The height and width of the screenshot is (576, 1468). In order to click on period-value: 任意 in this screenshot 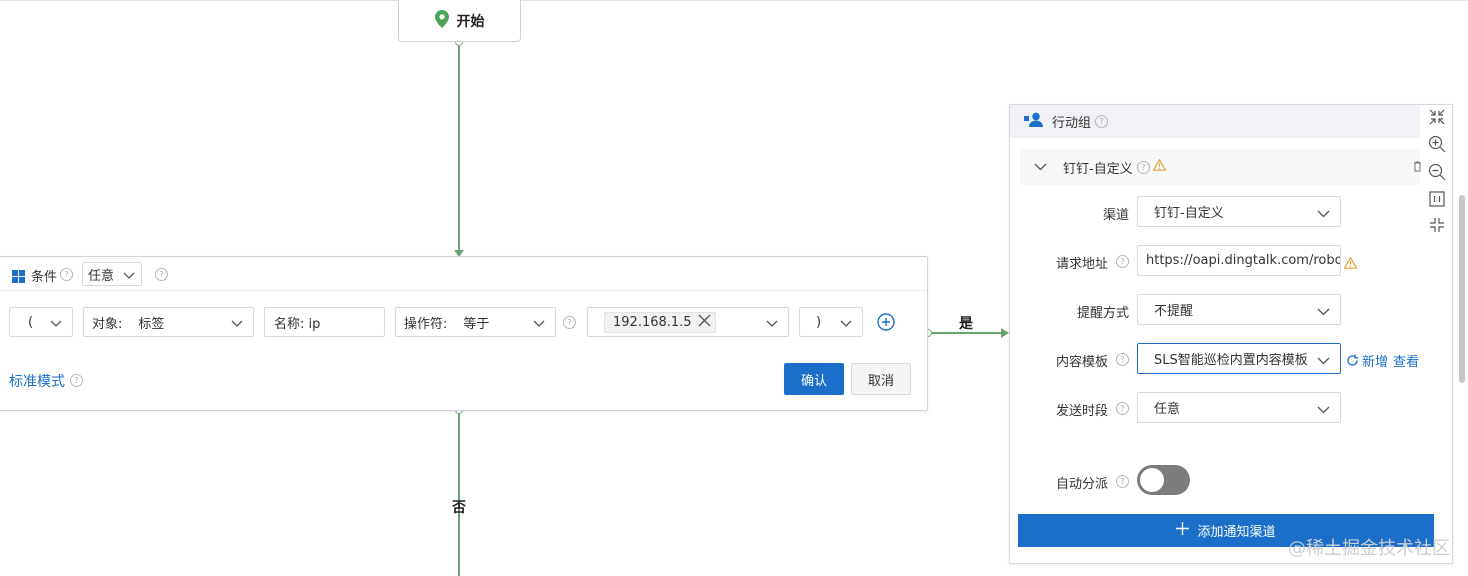, I will do `click(1167, 409)`.